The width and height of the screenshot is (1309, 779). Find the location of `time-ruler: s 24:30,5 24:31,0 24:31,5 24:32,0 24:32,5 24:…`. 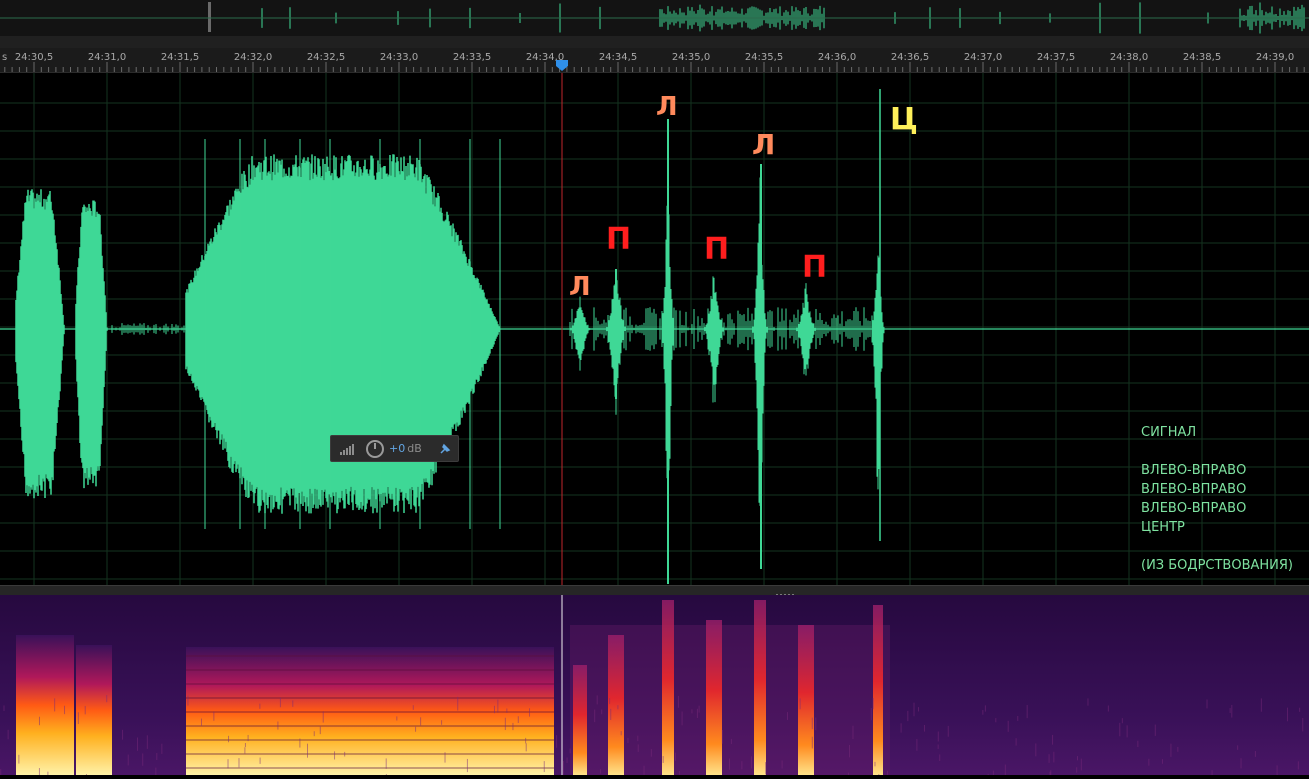

time-ruler: s 24:30,5 24:31,0 24:31,5 24:32,0 24:32,5 24:… is located at coordinates (654, 60).